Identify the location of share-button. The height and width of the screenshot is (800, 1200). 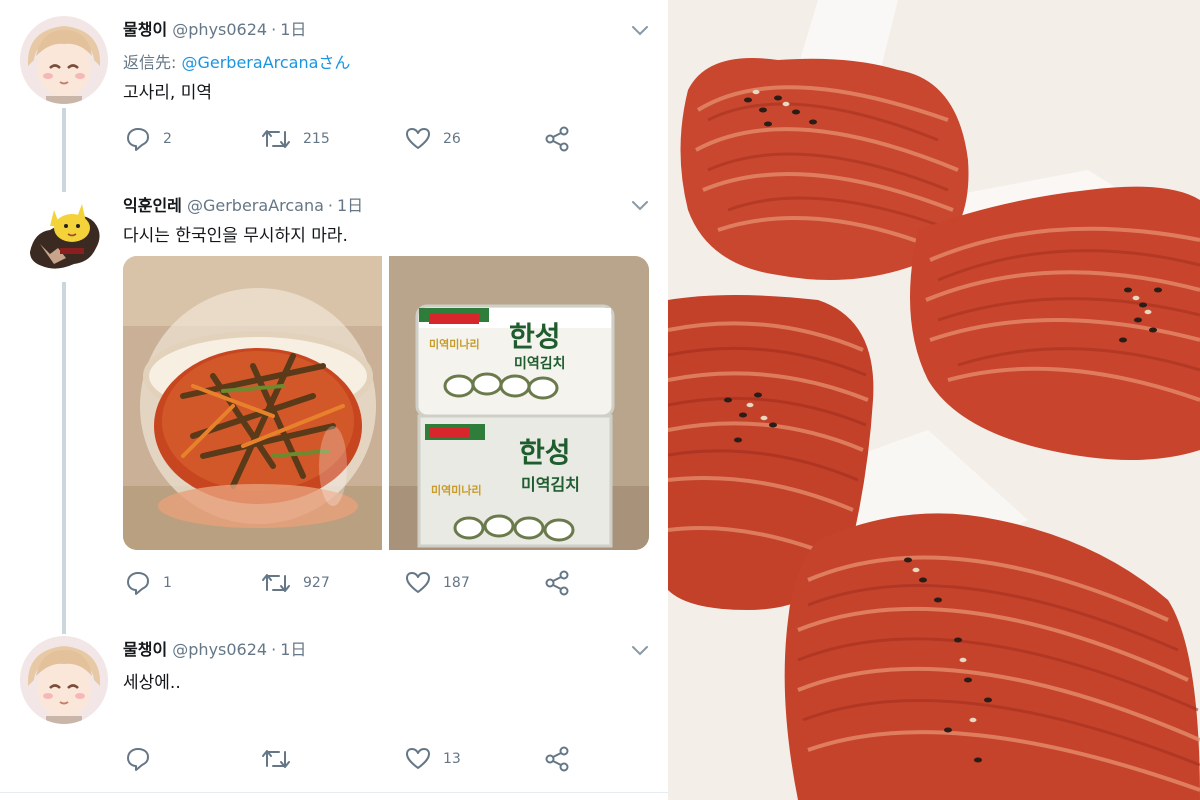
(557, 759).